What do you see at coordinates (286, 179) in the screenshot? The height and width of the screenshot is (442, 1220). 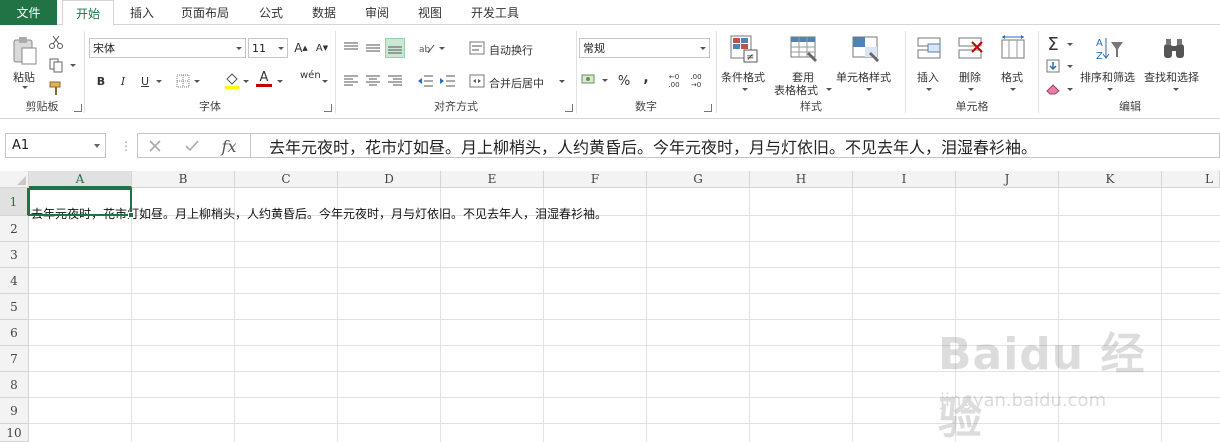 I see `column-header-c: C` at bounding box center [286, 179].